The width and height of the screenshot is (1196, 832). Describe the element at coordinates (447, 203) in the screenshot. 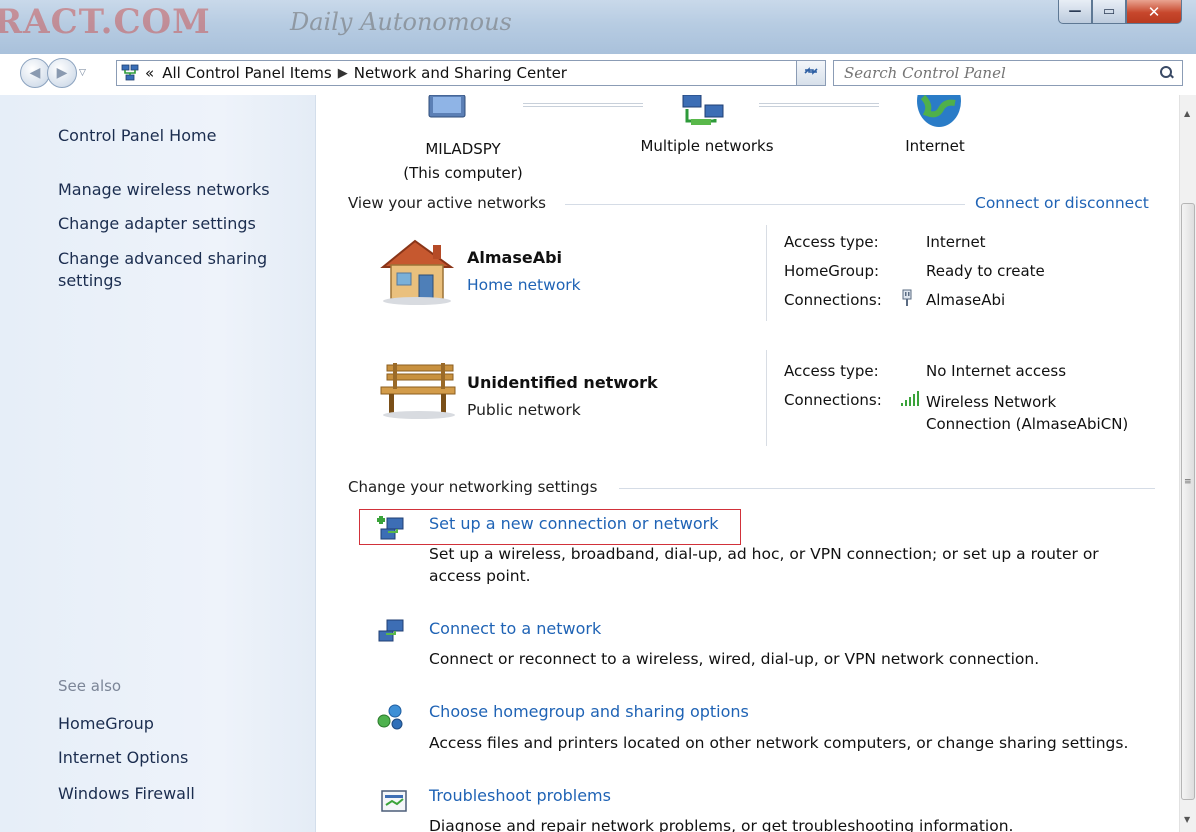

I see `active-networks-heading: View your active networks` at that location.